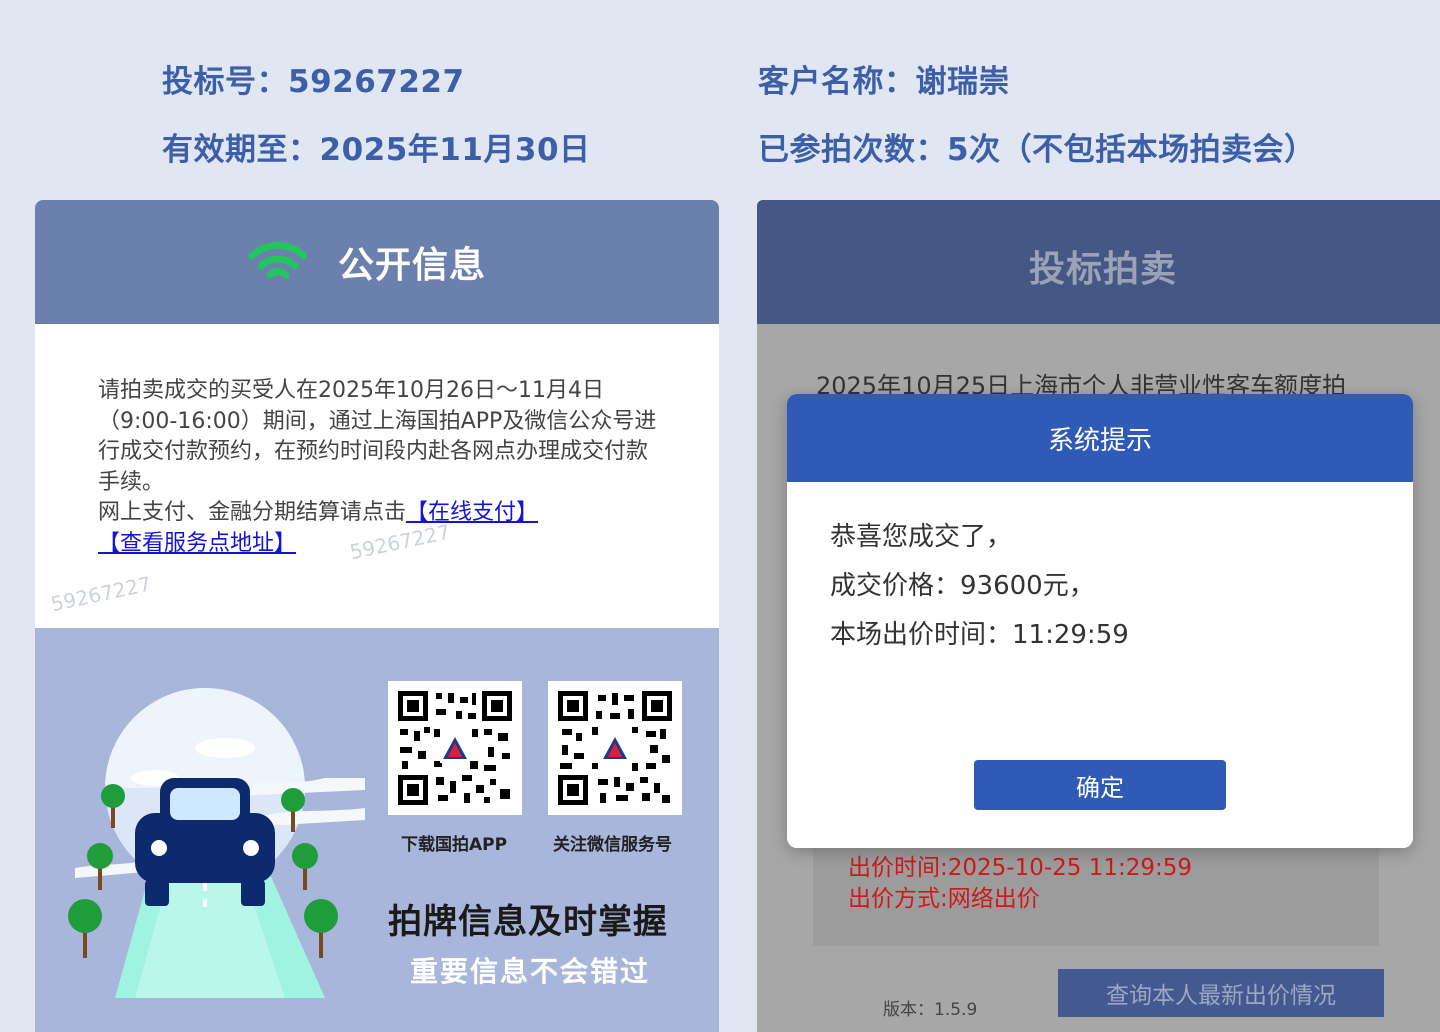 This screenshot has height=1032, width=1440. I want to click on participation-count: 已参拍次数：5次（不包括本场拍卖会）, so click(1037, 150).